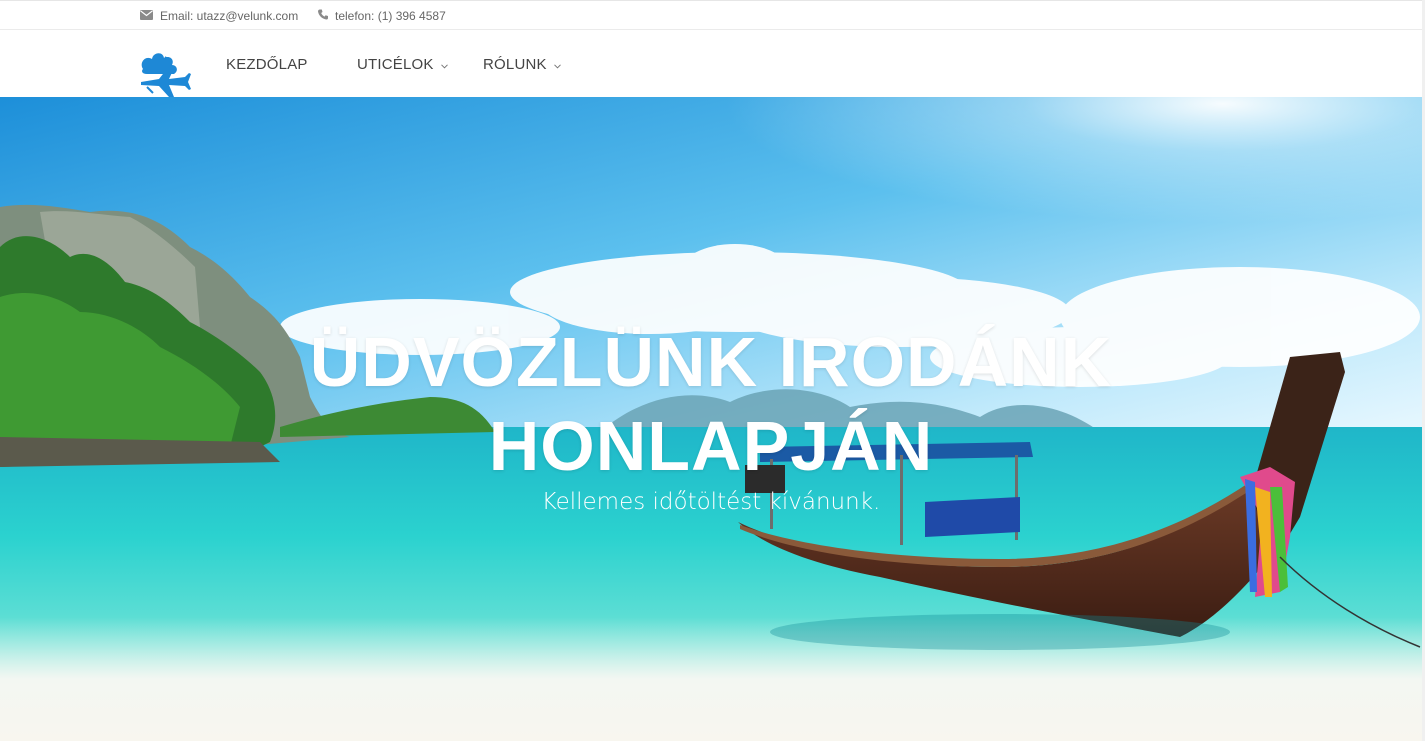 The image size is (1425, 741). I want to click on nav-item-destinations: UTICÉLOK, so click(402, 64).